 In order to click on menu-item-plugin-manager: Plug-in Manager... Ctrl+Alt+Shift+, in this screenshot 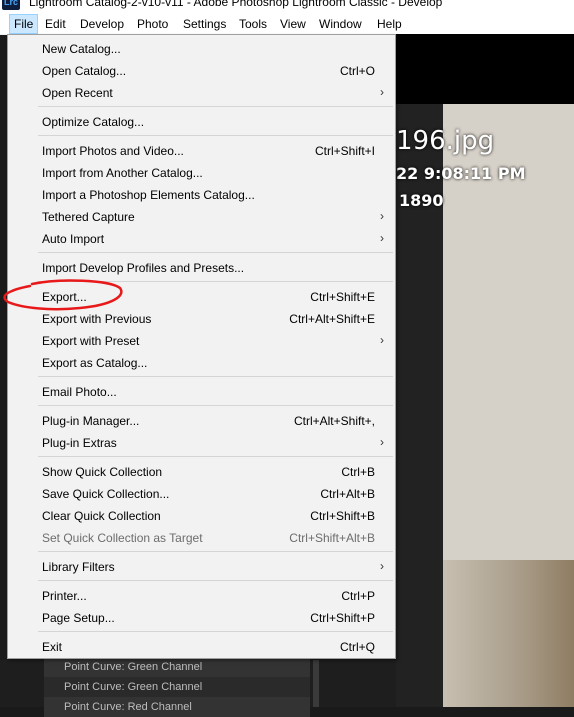, I will do `click(201, 421)`.